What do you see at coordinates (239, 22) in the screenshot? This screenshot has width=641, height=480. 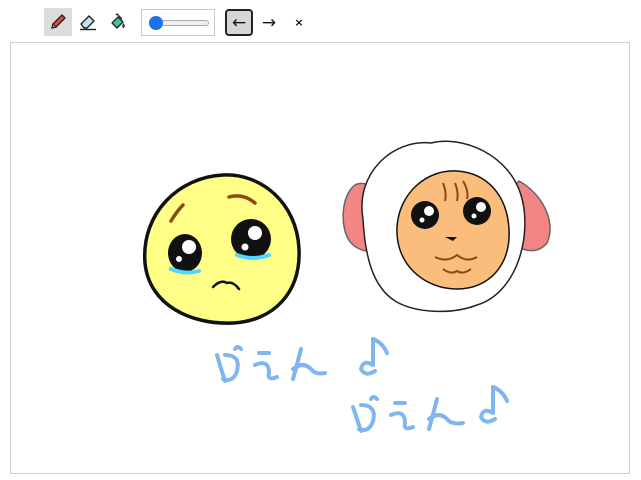 I see `undo-button: ←` at bounding box center [239, 22].